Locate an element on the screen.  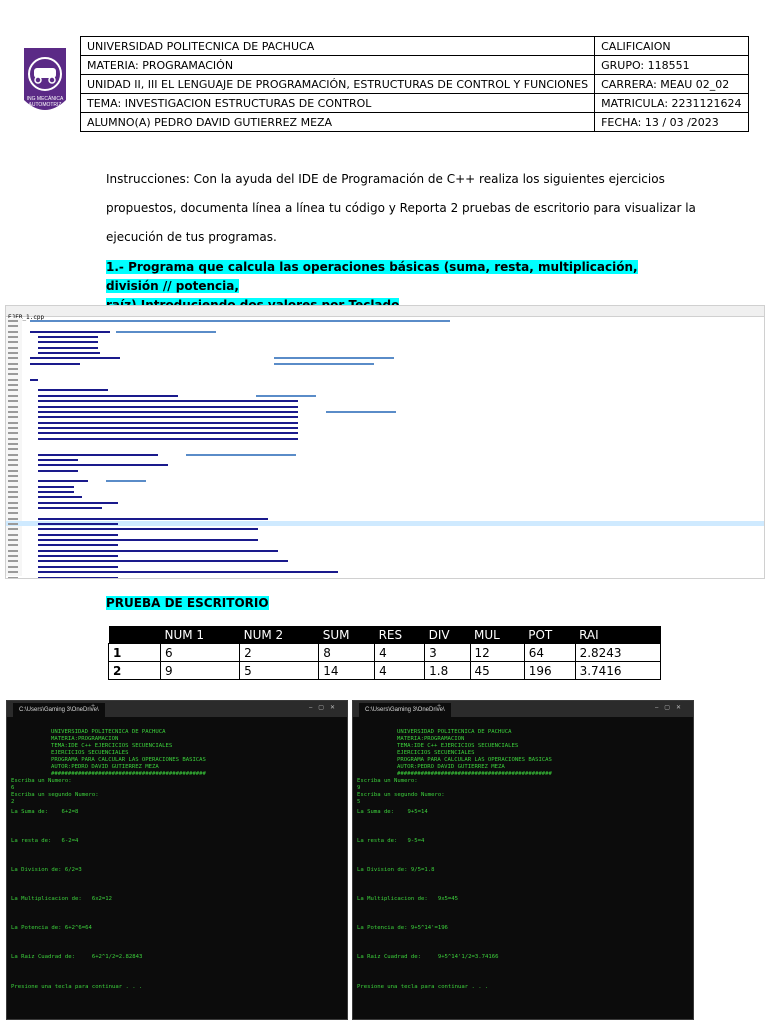
svg-text: ING MECÁNICA is located at coordinates (45, 98).